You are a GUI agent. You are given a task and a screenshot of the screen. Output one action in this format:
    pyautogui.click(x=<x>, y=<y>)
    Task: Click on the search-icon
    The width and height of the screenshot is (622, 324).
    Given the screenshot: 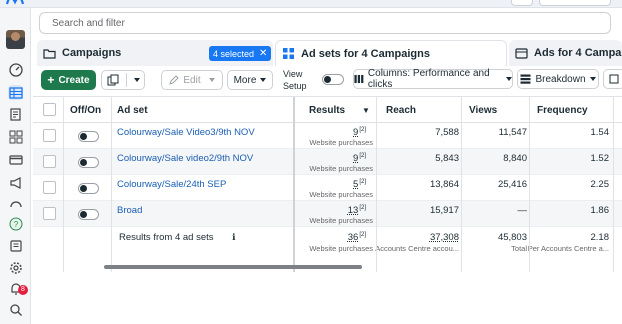 What is the action you would take?
    pyautogui.click(x=15, y=309)
    